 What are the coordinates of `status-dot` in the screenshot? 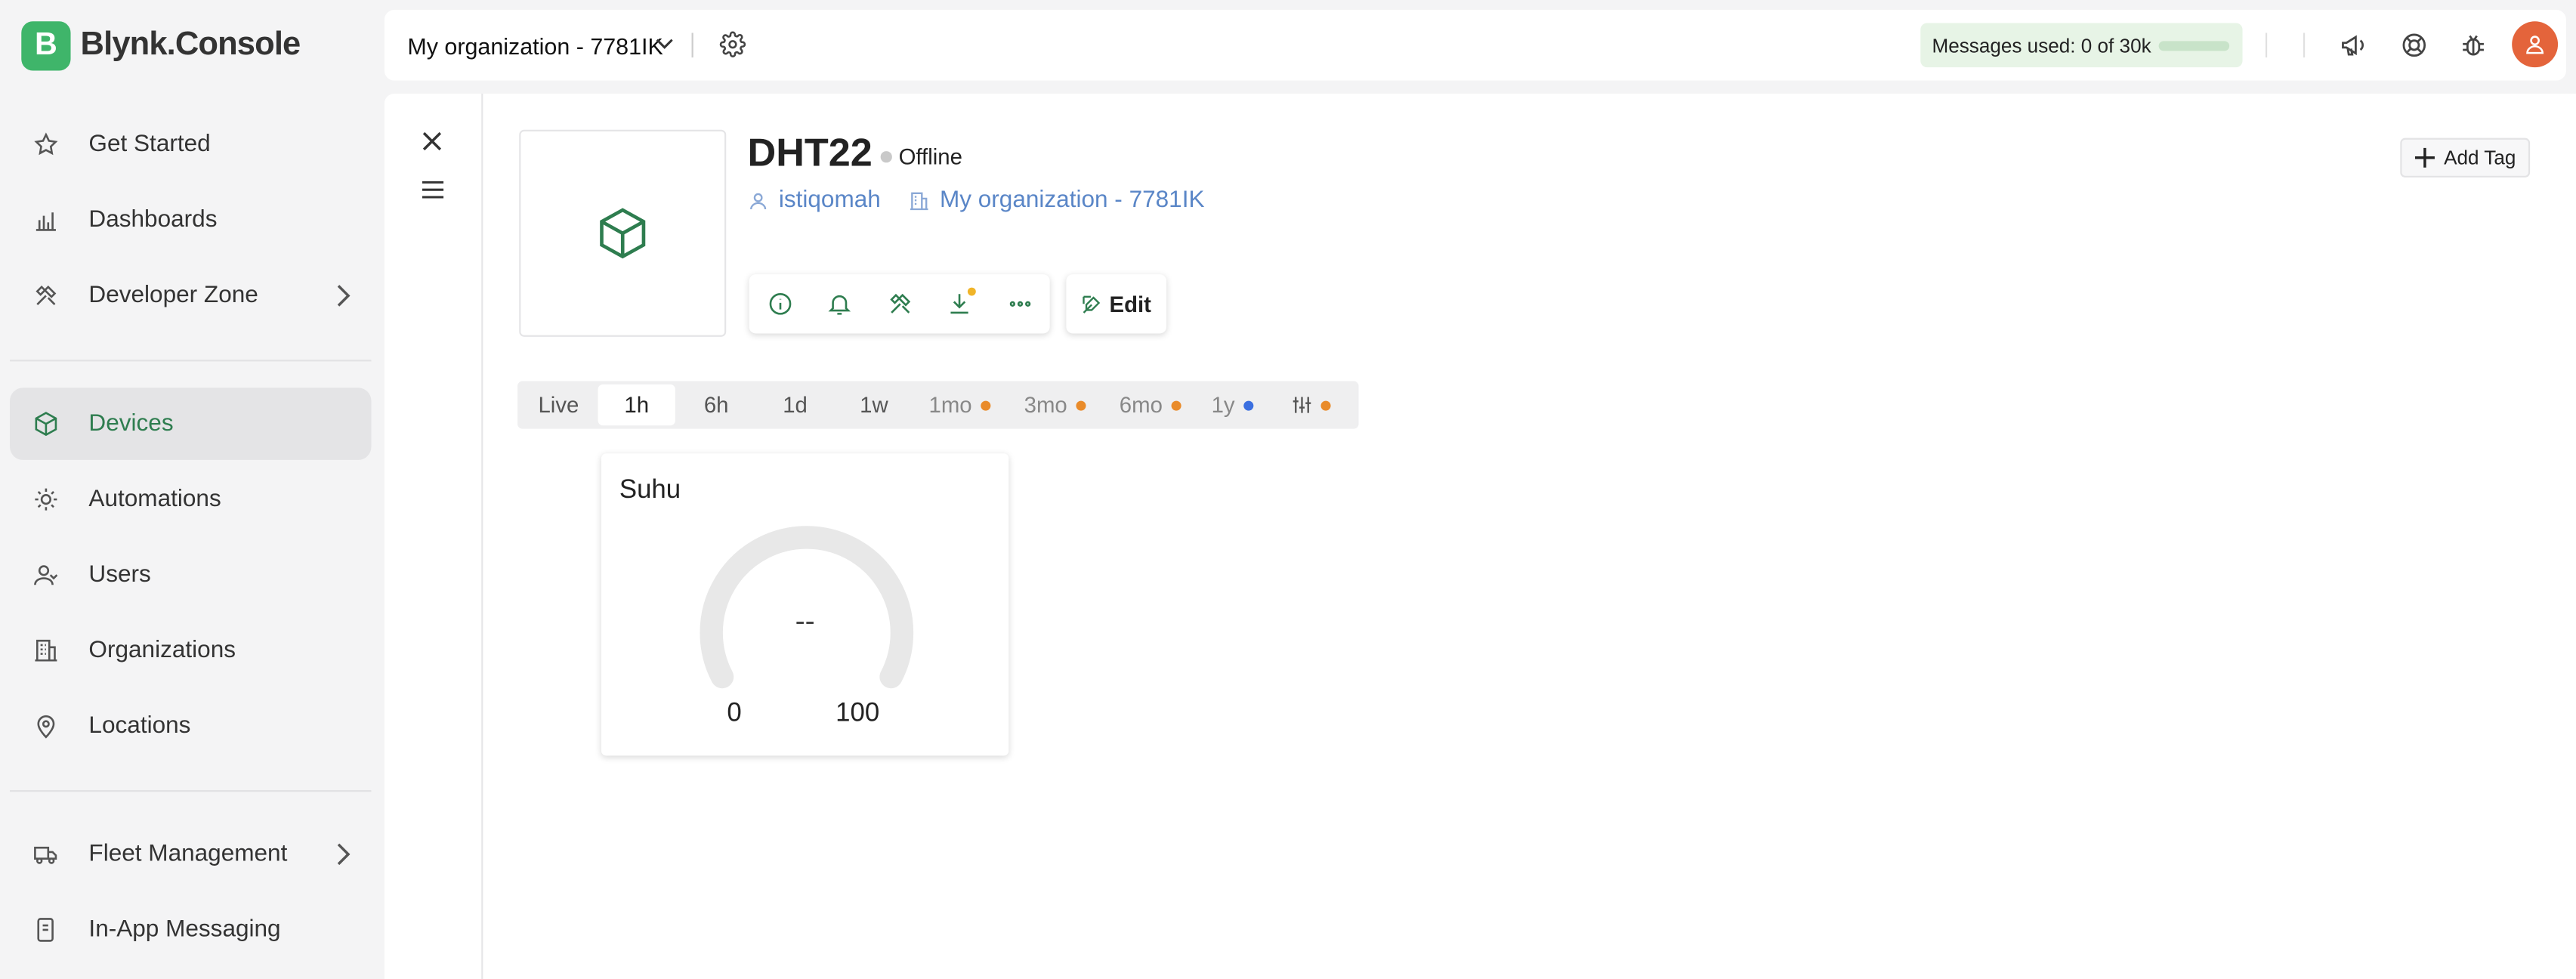 It's located at (886, 157).